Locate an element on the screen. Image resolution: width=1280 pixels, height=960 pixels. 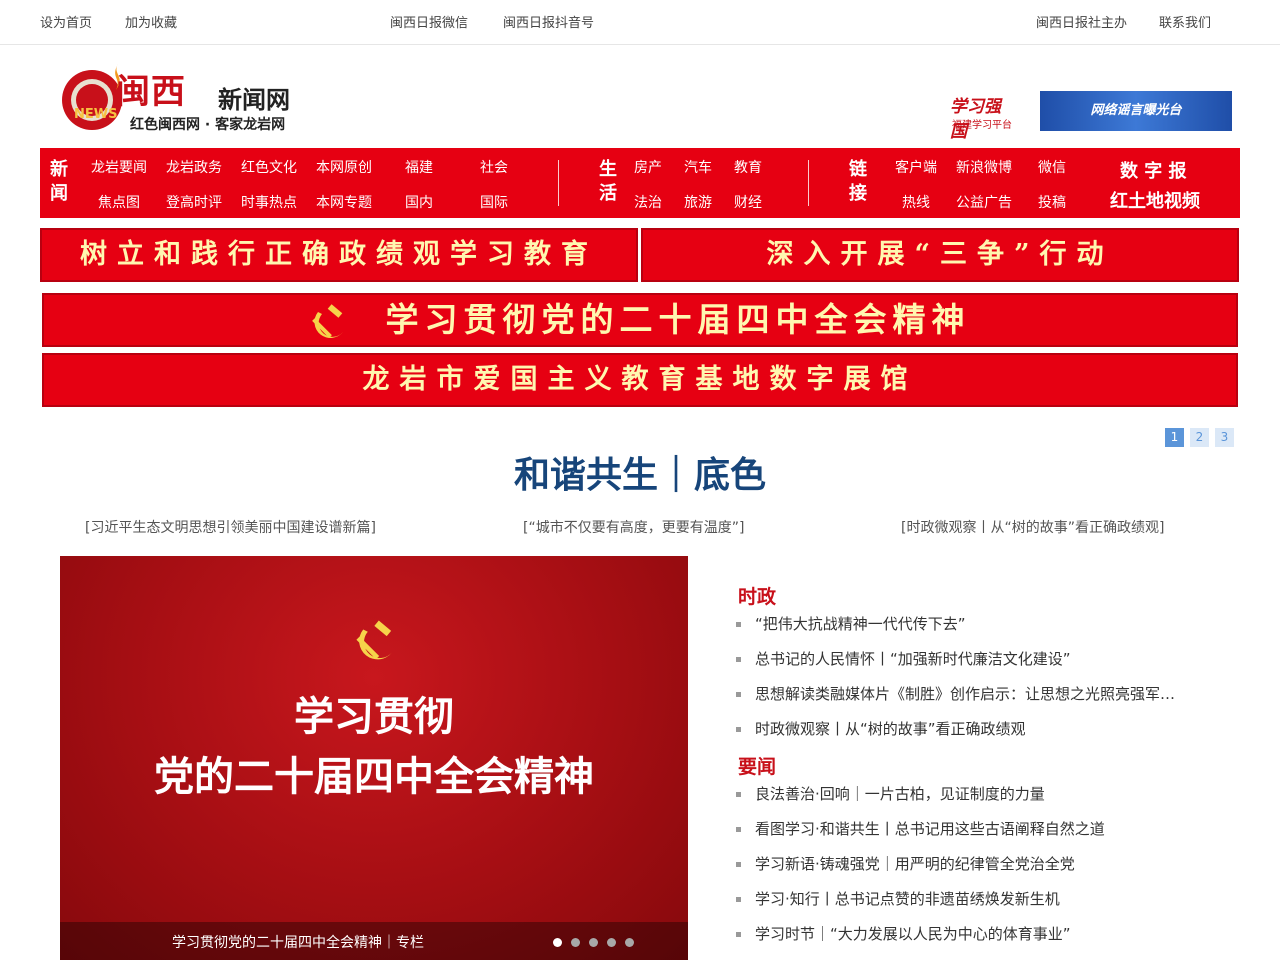
digital-paper-link: 数 字 报 is located at coordinates (1153, 170).